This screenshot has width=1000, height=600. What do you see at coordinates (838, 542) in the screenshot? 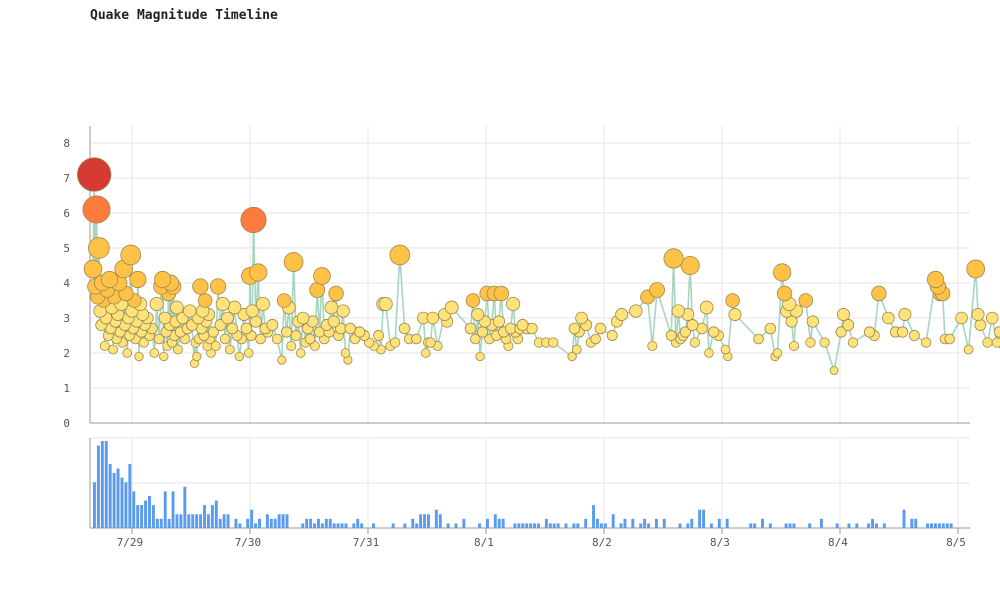
I see `x-tick-label: 8/4` at bounding box center [838, 542].